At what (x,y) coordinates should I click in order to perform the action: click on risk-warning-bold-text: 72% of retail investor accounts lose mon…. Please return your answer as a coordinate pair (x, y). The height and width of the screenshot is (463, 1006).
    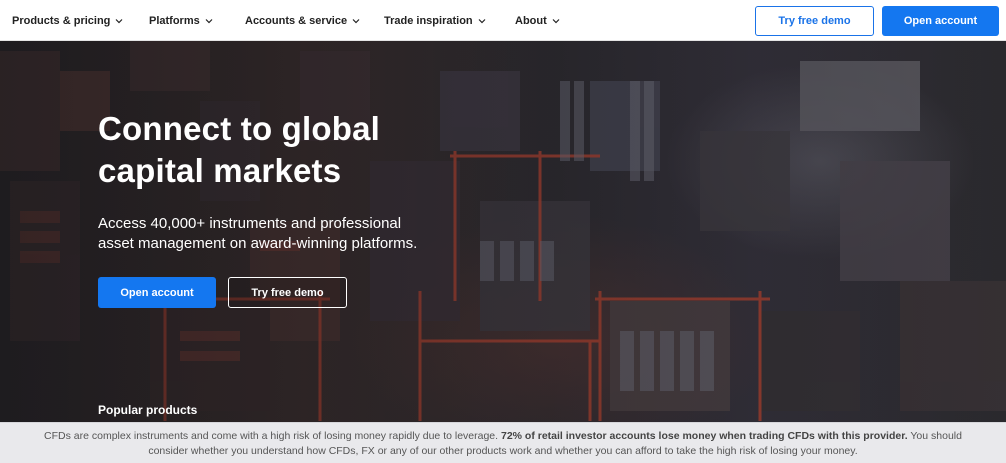
    Looking at the image, I should click on (704, 436).